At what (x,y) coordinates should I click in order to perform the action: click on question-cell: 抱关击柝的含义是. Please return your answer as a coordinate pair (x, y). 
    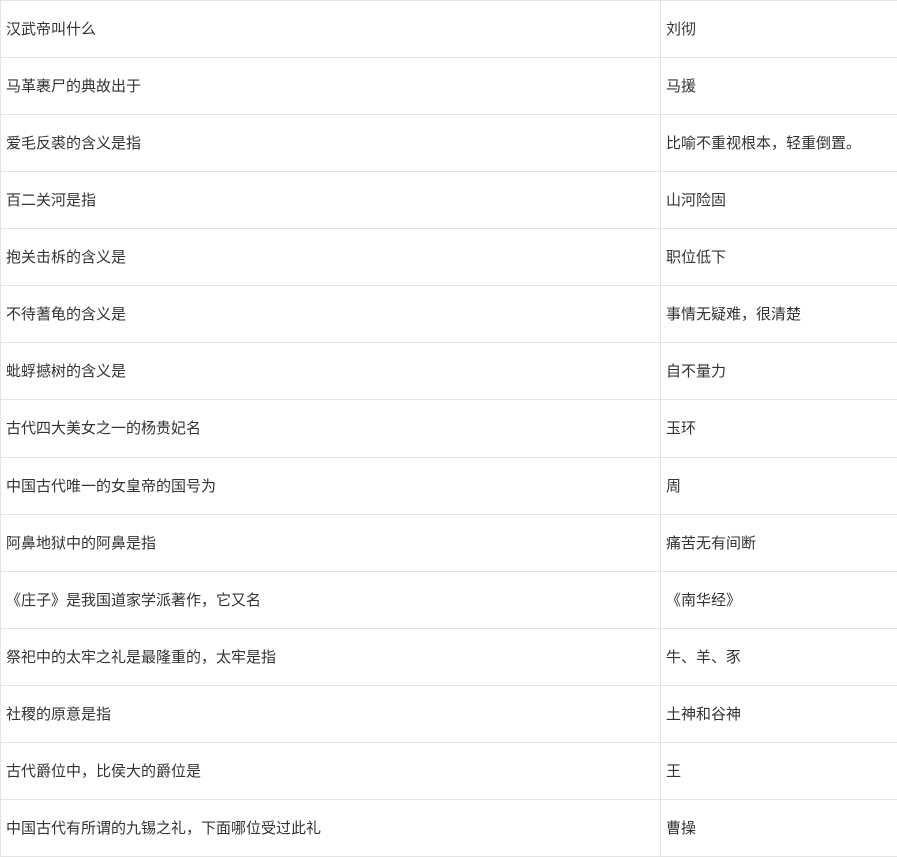
    Looking at the image, I should click on (330, 257).